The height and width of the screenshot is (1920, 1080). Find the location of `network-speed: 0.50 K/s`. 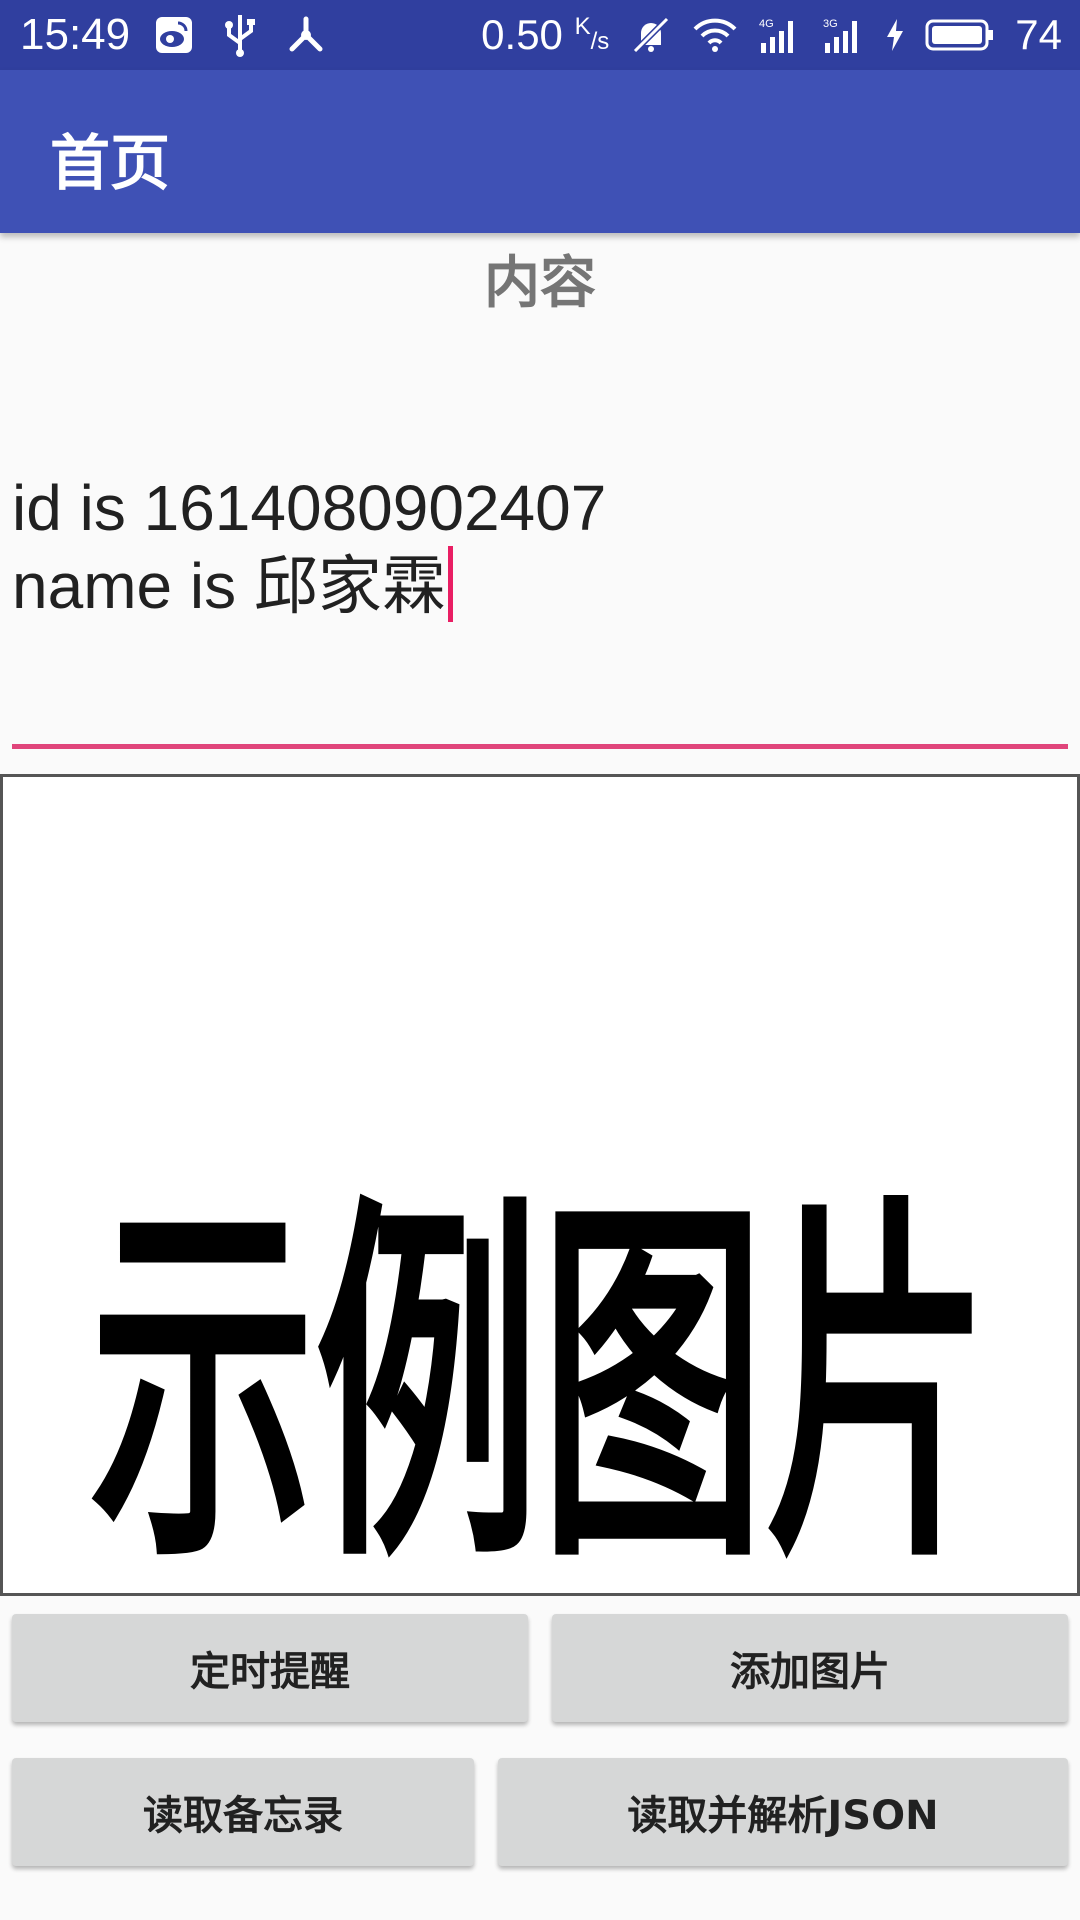

network-speed: 0.50 K/s is located at coordinates (545, 34).